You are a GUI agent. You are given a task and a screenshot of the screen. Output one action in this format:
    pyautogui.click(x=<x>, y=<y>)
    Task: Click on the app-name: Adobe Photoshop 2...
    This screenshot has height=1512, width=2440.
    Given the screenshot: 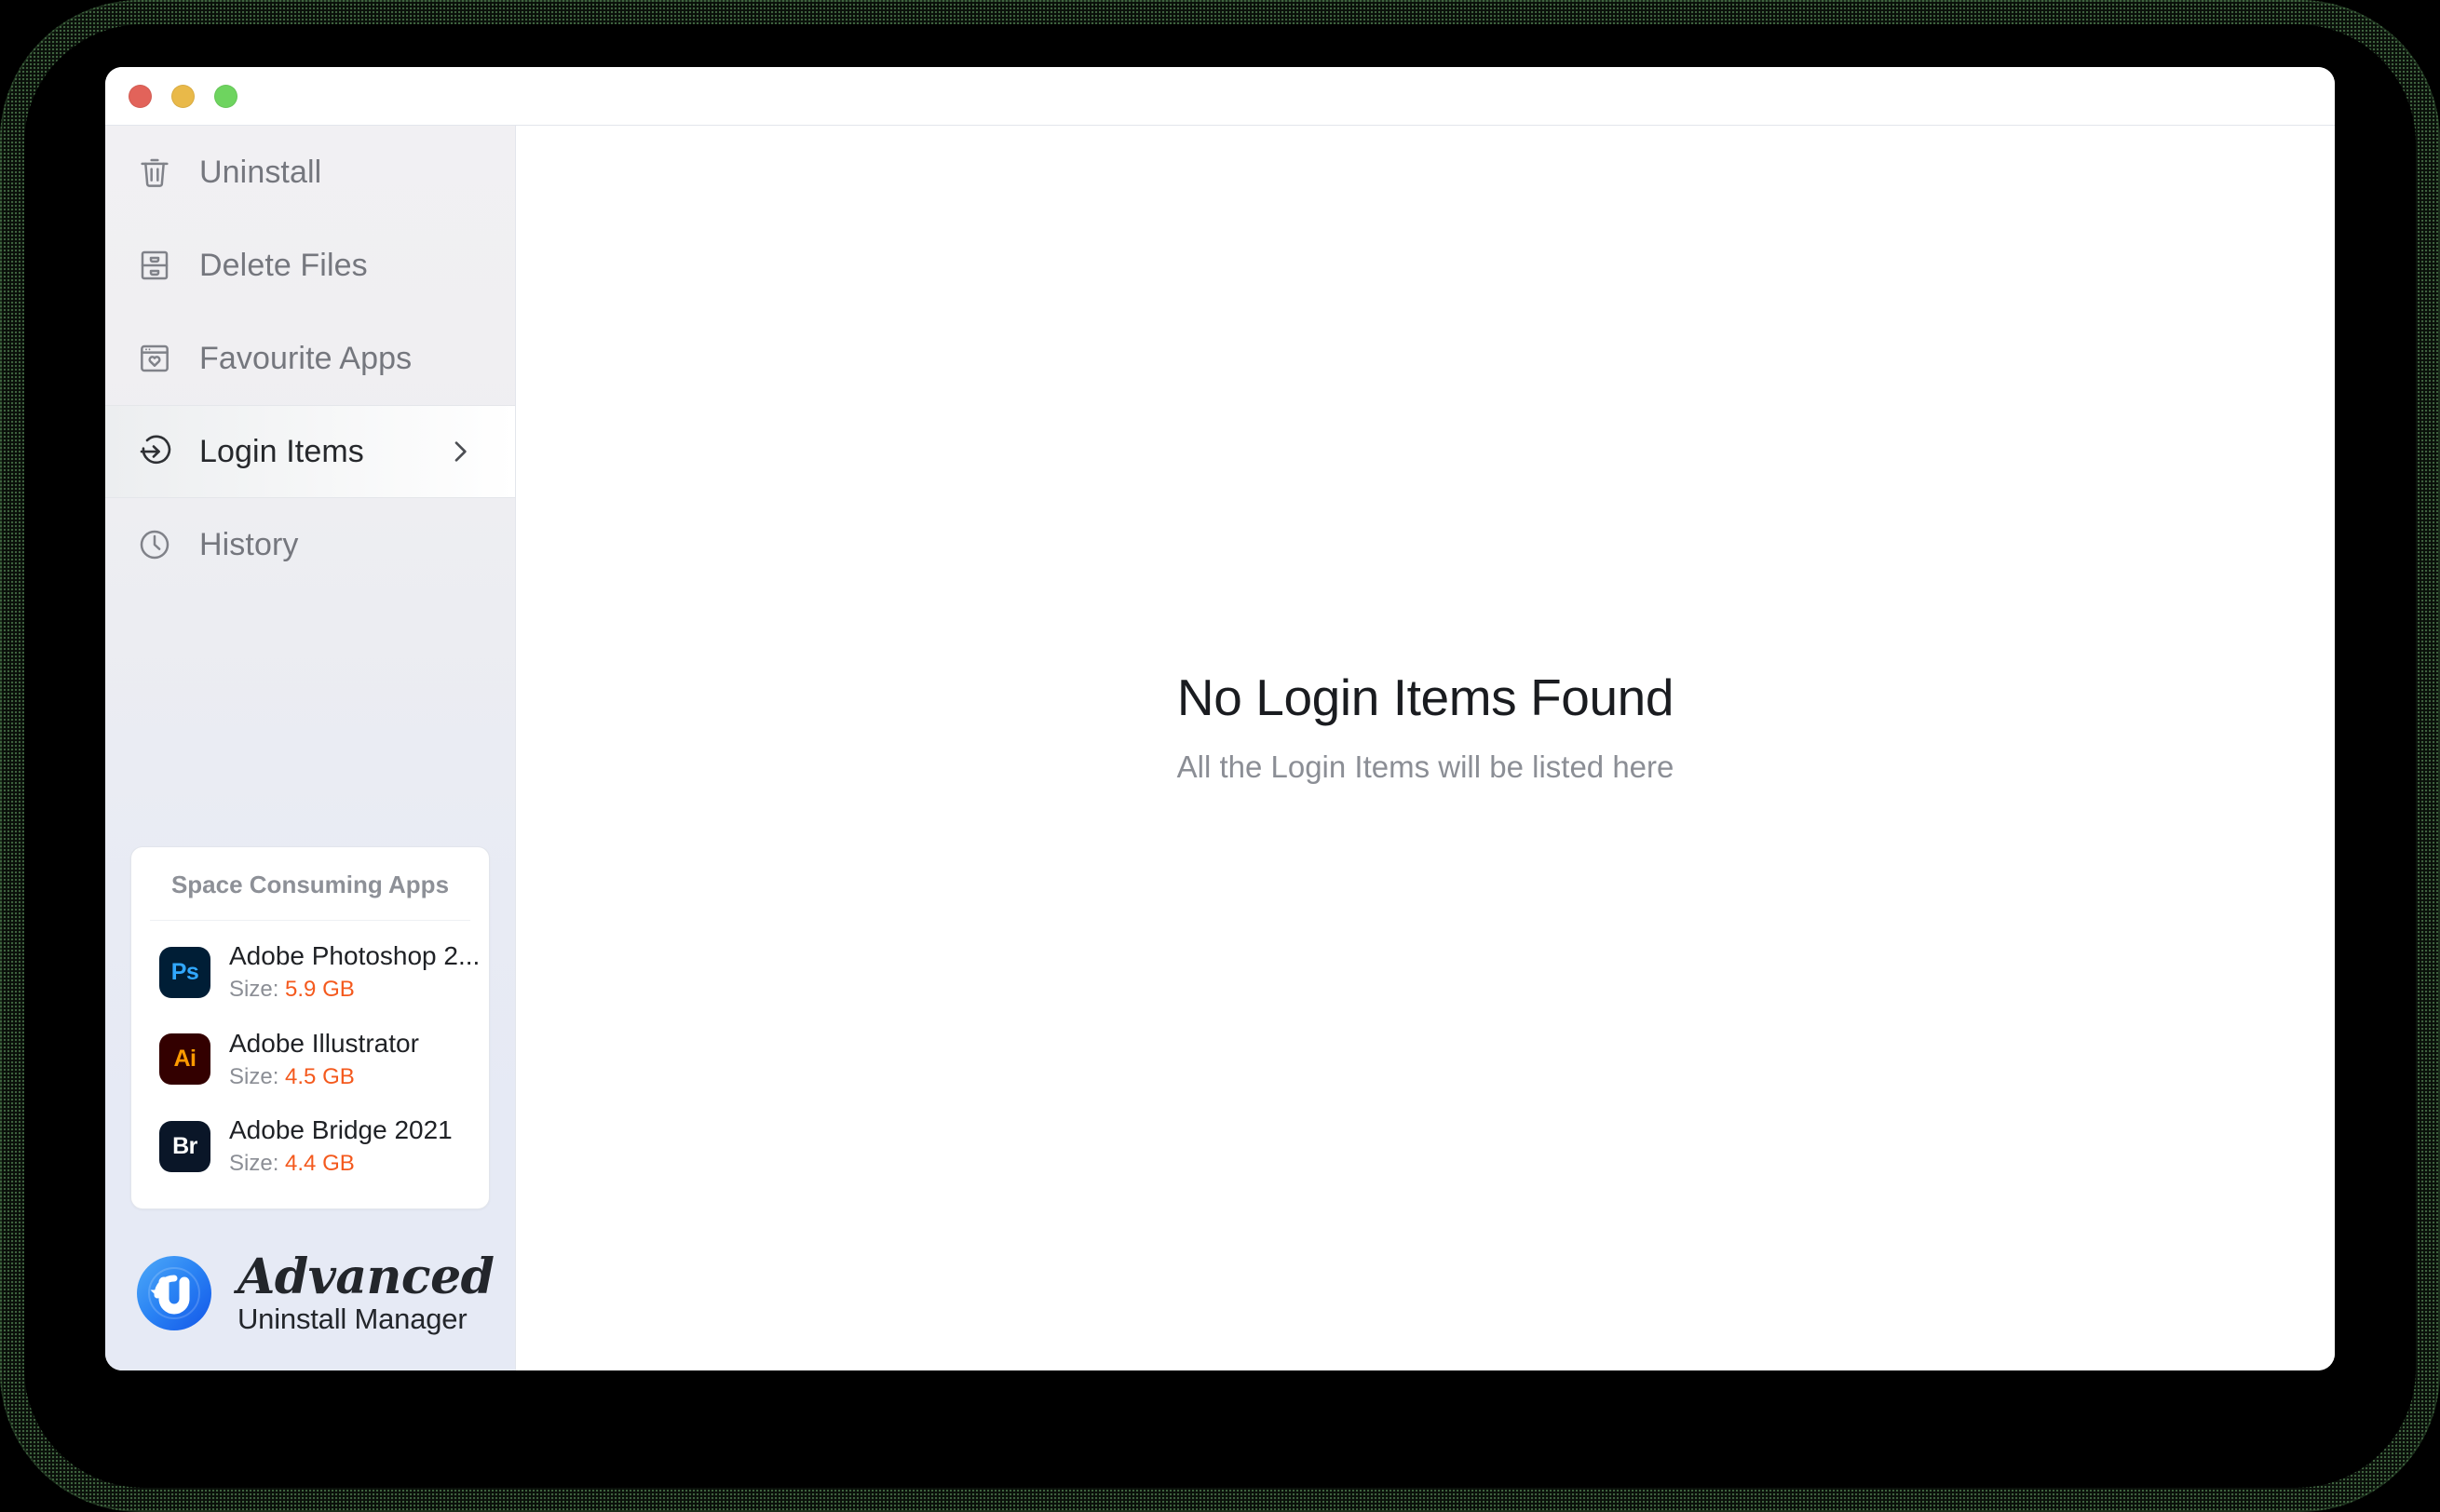 What is the action you would take?
    pyautogui.click(x=355, y=956)
    